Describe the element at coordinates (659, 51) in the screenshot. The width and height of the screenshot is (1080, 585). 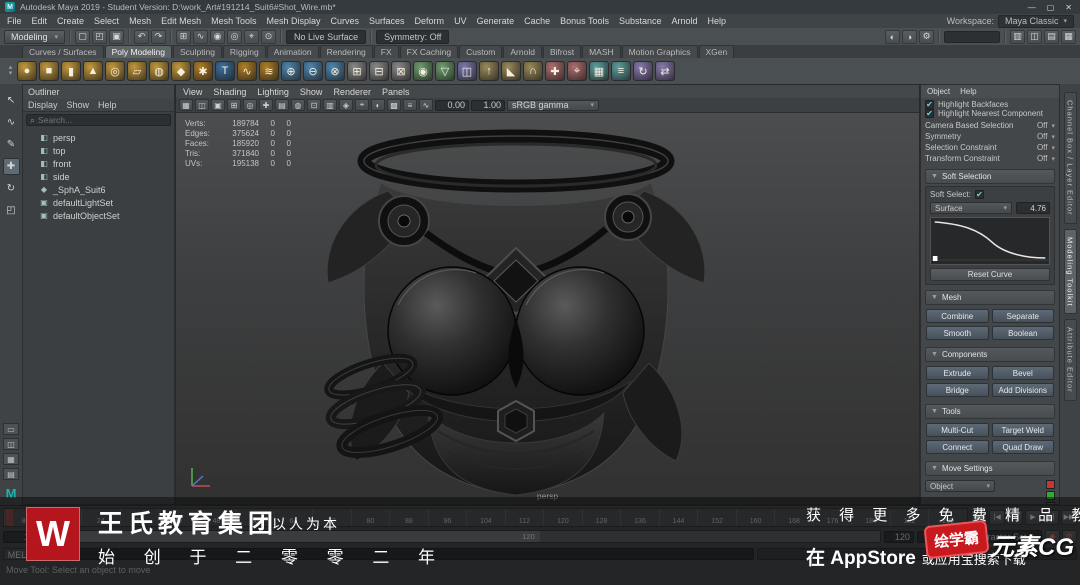
I see `shelf-tab: Motion Graphics` at that location.